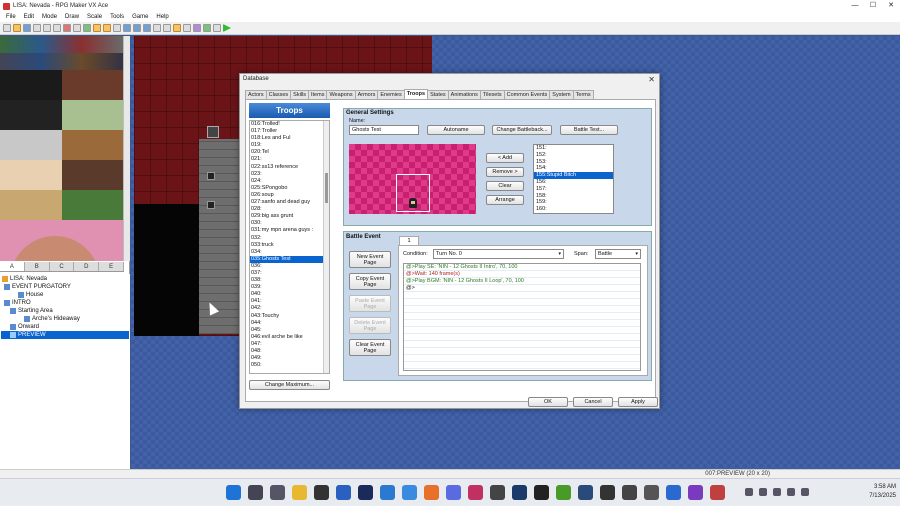  Describe the element at coordinates (289, 337) in the screenshot. I see `troop-list-item: 046:evil arche be like` at that location.